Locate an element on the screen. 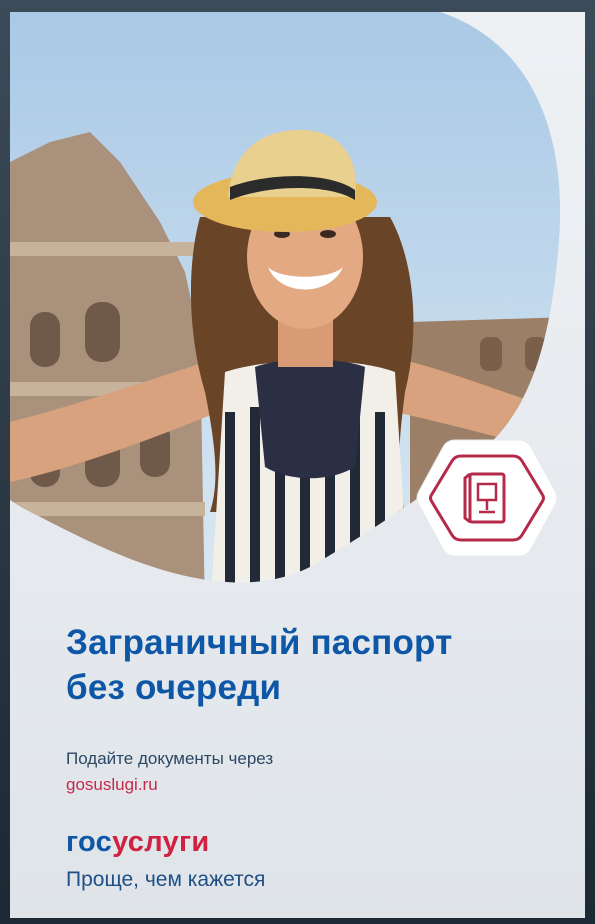 This screenshot has height=924, width=595. subtext: Подайте документы через gosuslugi.ru is located at coordinates (276, 772).